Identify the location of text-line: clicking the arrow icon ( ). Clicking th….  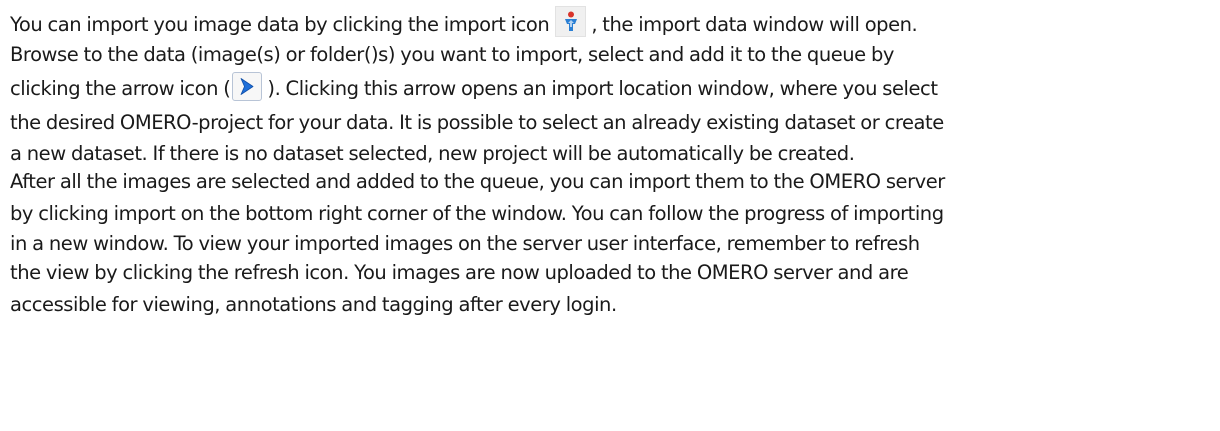
(474, 88).